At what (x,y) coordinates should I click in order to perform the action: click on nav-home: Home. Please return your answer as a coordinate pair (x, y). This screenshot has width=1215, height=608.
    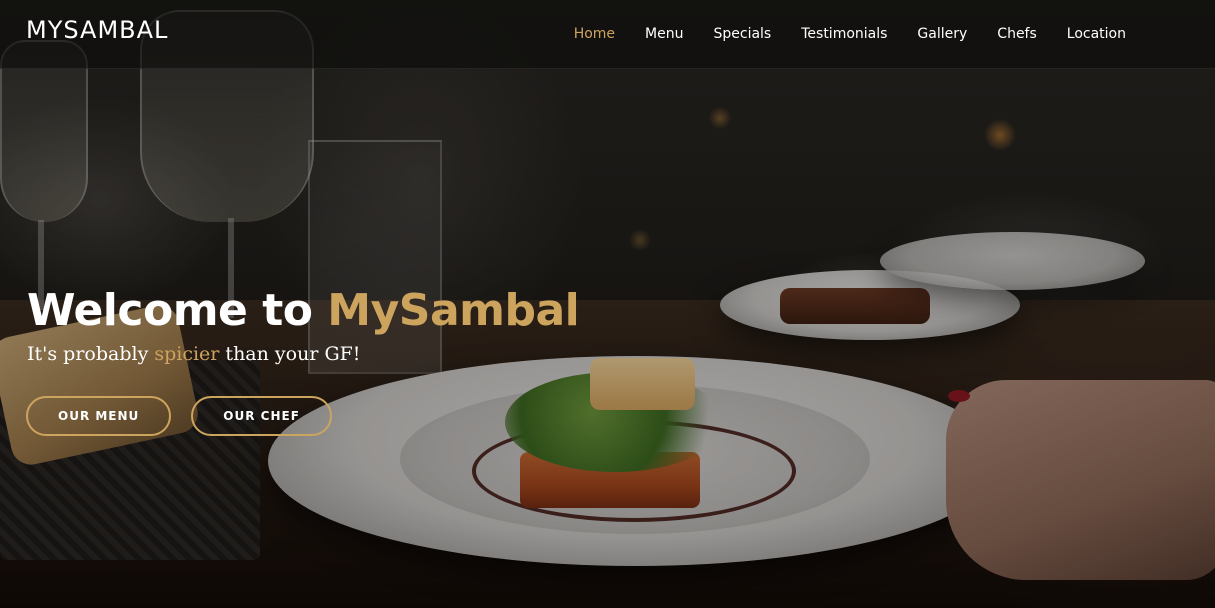
    Looking at the image, I should click on (594, 34).